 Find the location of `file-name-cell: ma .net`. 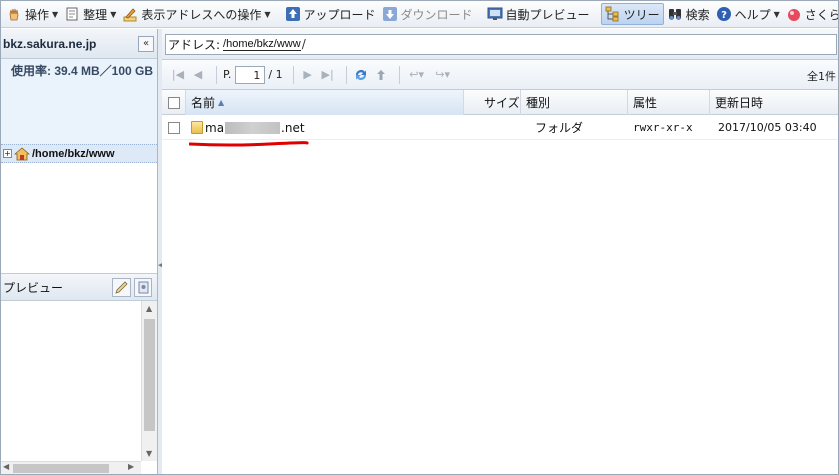

file-name-cell: ma .net is located at coordinates (325, 127).